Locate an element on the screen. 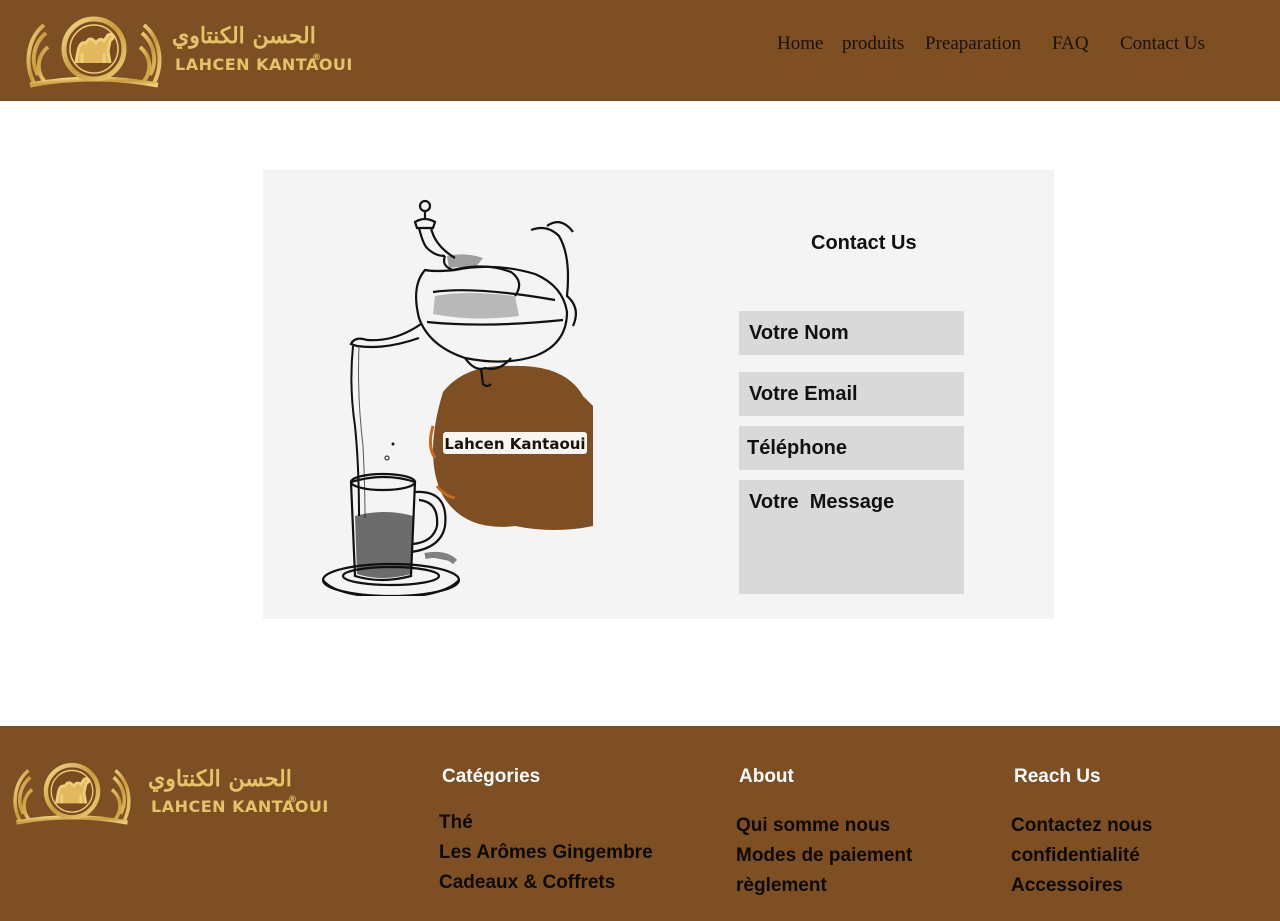 This screenshot has width=1280, height=921. list-item: règlement is located at coordinates (824, 886).